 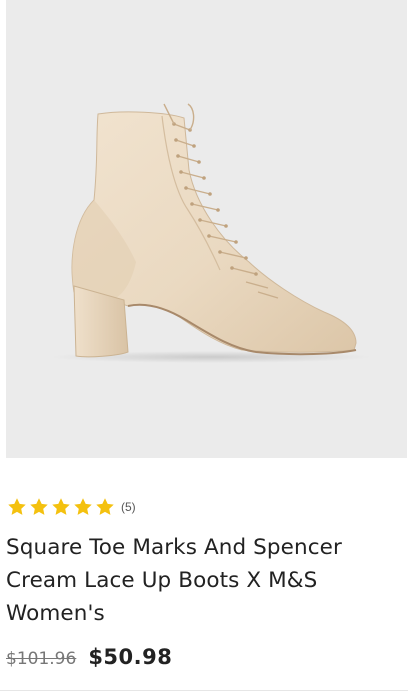 I want to click on rating-row: (5), so click(x=71, y=507).